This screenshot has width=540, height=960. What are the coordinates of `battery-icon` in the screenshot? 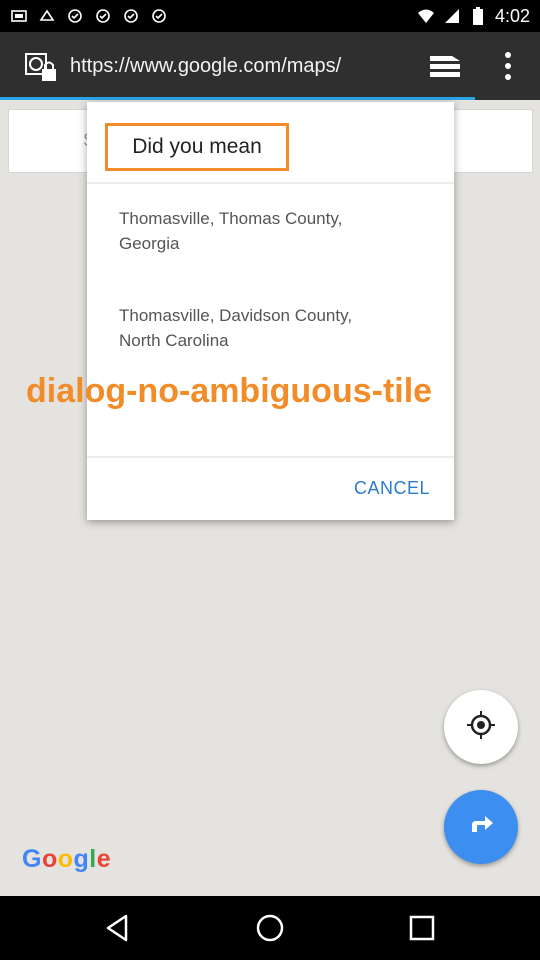 It's located at (478, 16).